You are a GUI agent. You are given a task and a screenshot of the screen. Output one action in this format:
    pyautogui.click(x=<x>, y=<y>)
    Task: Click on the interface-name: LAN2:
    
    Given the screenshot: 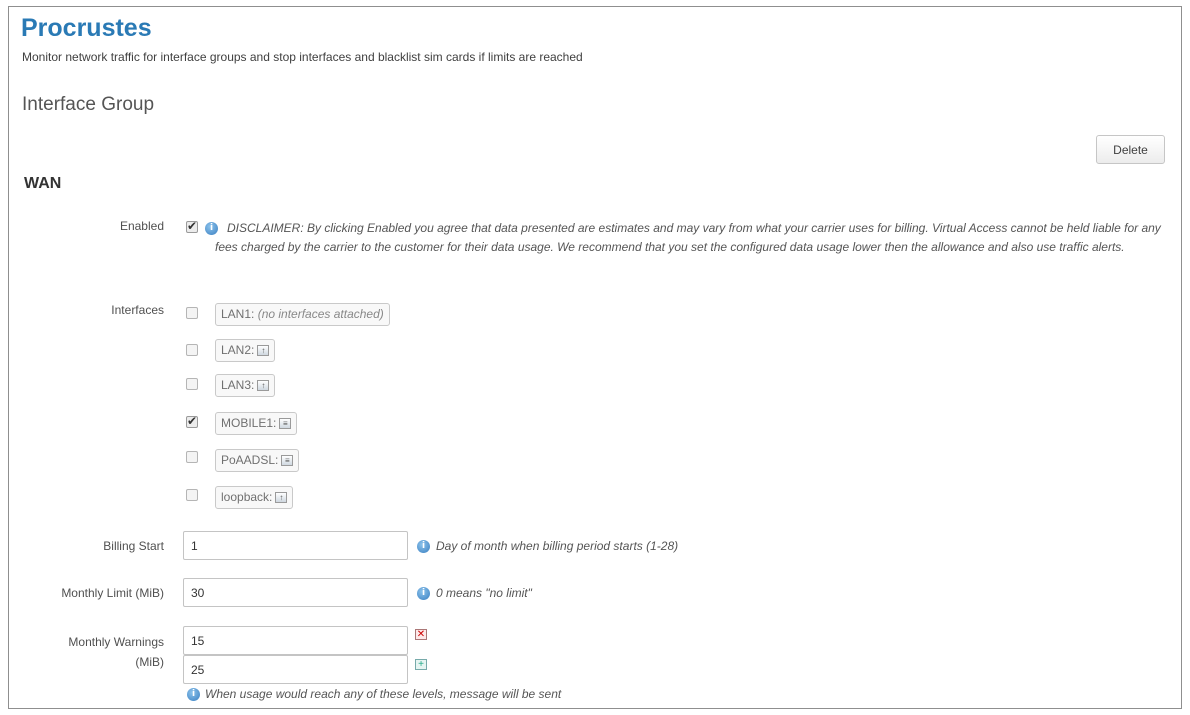 What is the action you would take?
    pyautogui.click(x=238, y=350)
    